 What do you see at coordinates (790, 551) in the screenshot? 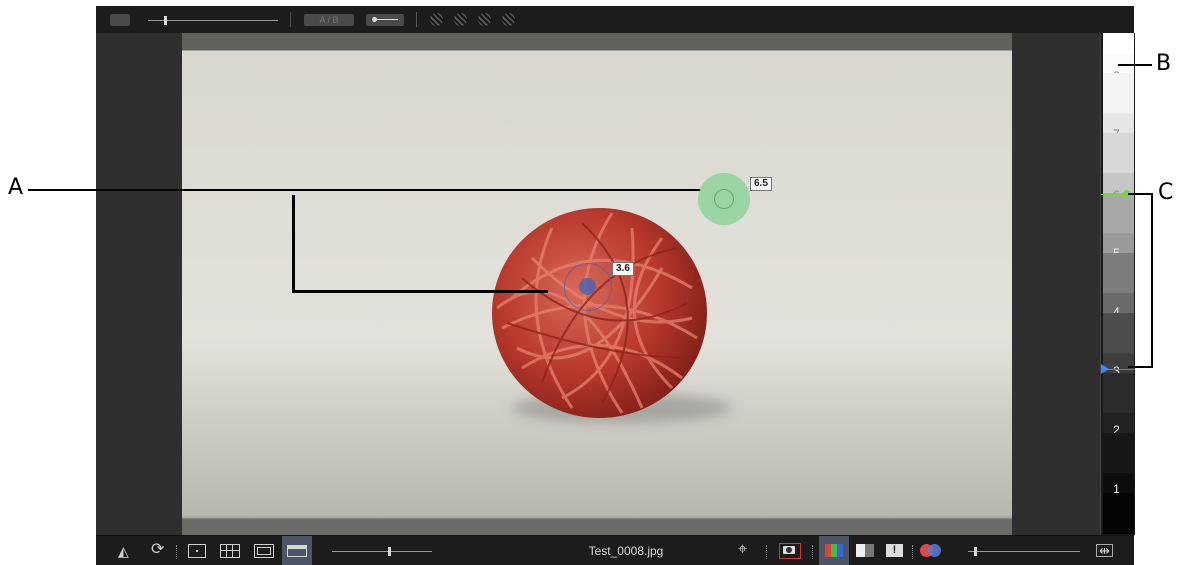
I see `camera-icon` at bounding box center [790, 551].